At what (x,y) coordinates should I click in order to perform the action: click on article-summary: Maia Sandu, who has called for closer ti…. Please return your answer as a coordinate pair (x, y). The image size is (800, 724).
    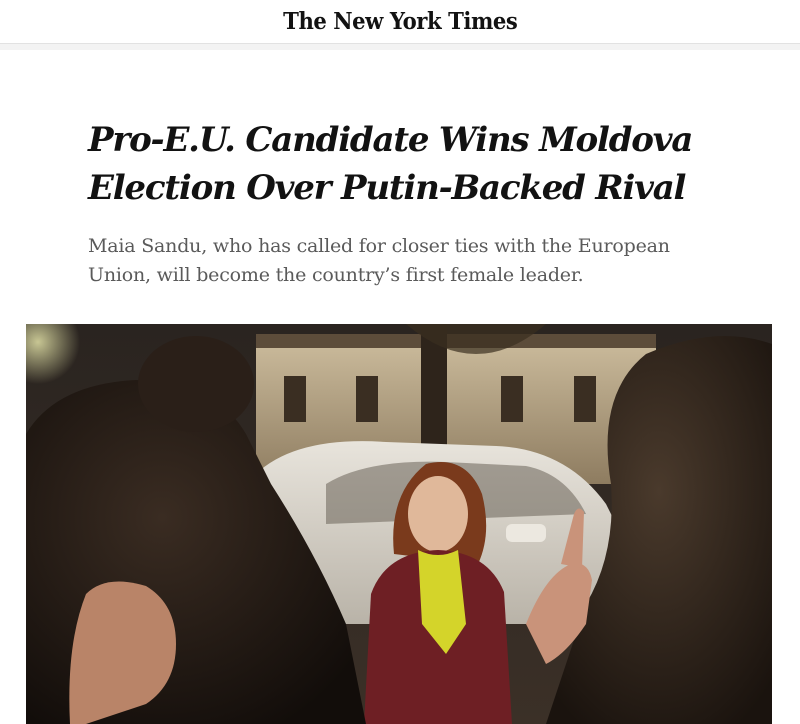
    Looking at the image, I should click on (379, 260).